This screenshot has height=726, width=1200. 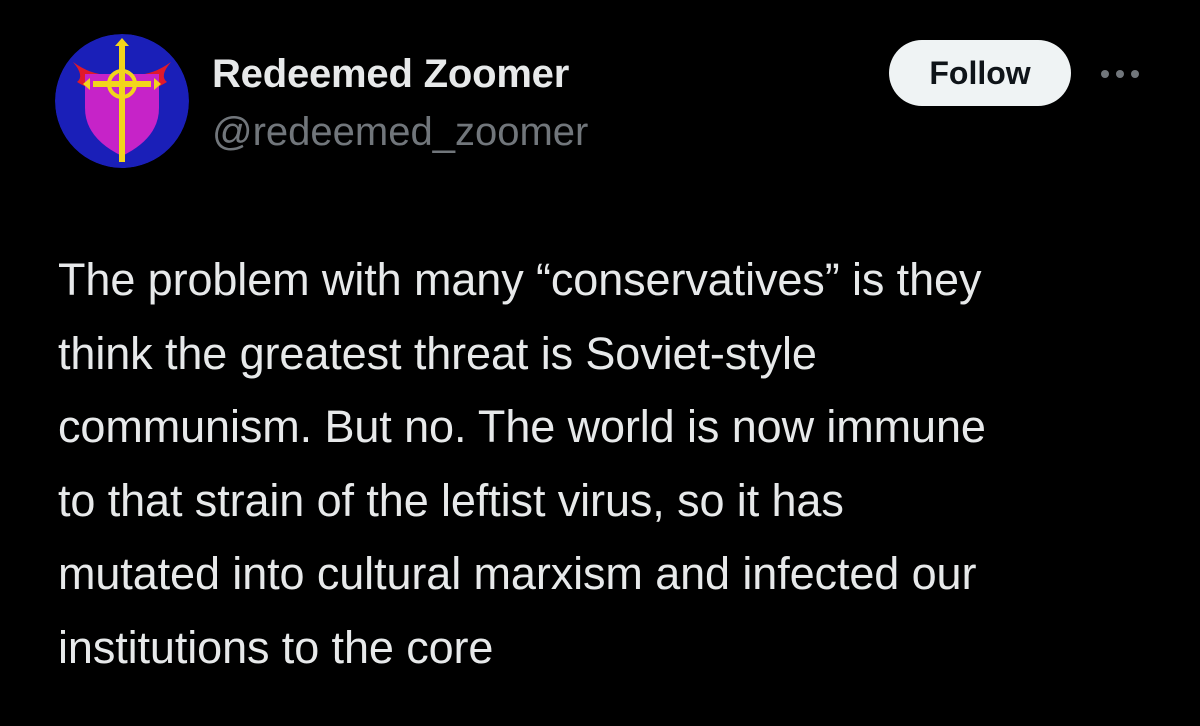 What do you see at coordinates (400, 74) in the screenshot?
I see `display-name: Redeemed Zoomer` at bounding box center [400, 74].